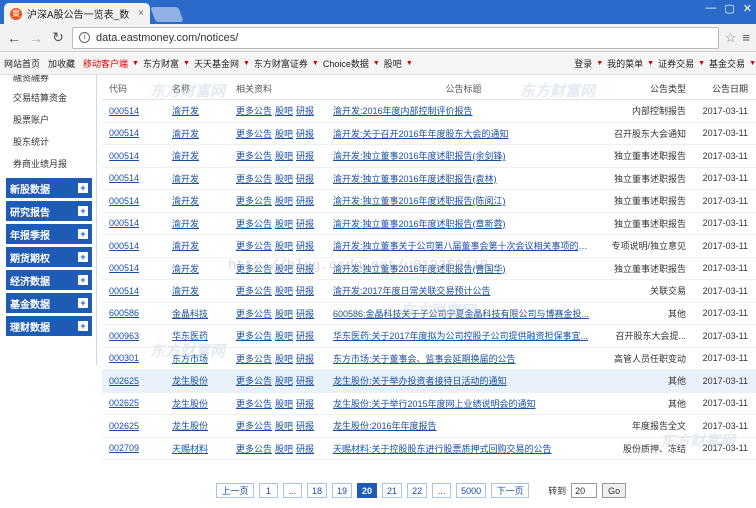  What do you see at coordinates (463, 290) in the screenshot?
I see `notice-title-link: 渝开发:2017年度日常关联交易预计公告` at bounding box center [463, 290].